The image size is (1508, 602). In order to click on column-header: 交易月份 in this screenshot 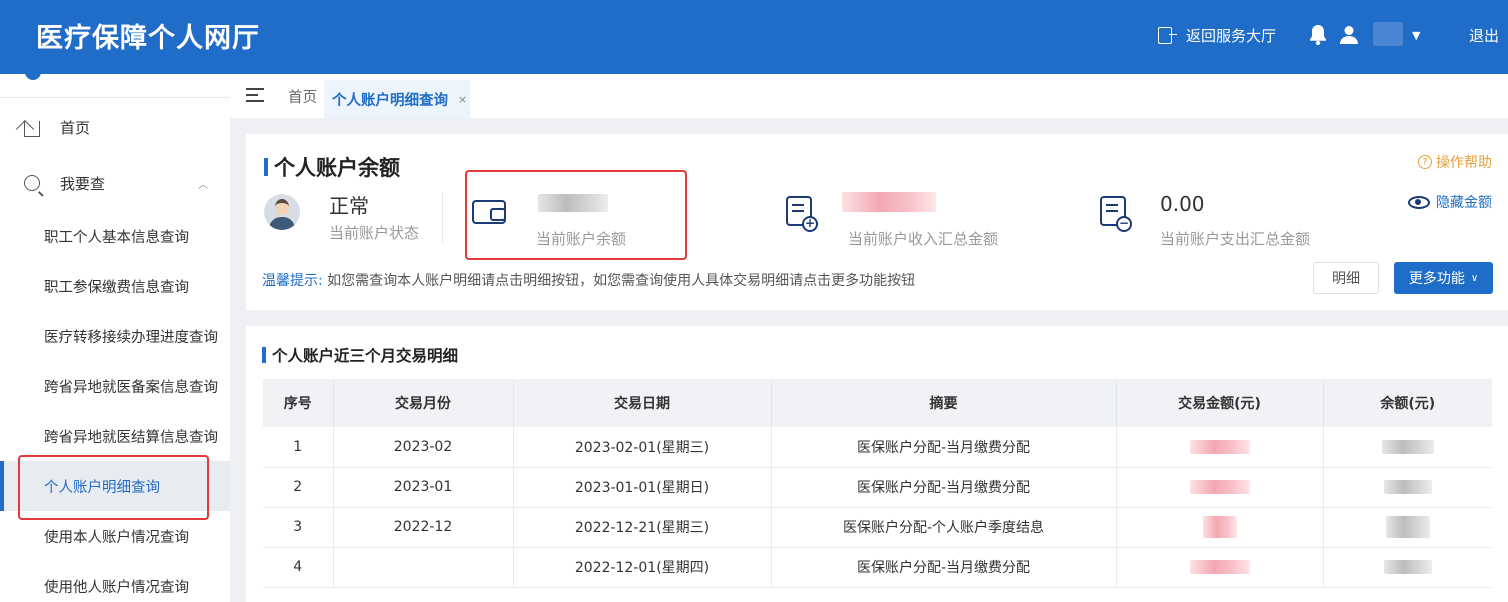, I will do `click(423, 403)`.